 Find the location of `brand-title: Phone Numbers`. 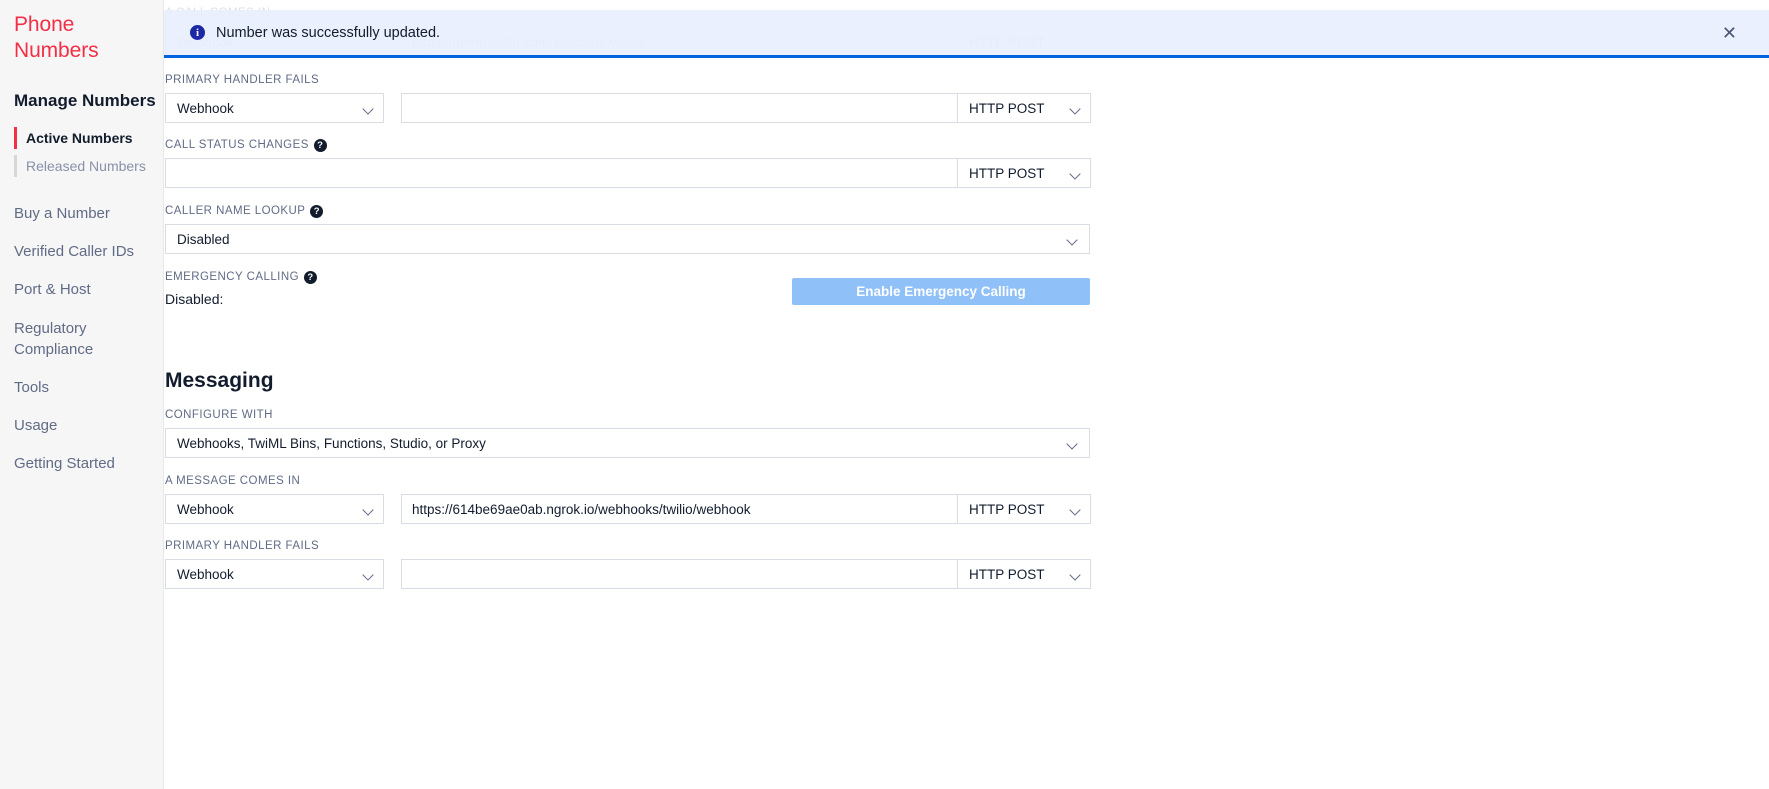

brand-title: Phone Numbers is located at coordinates (56, 37).